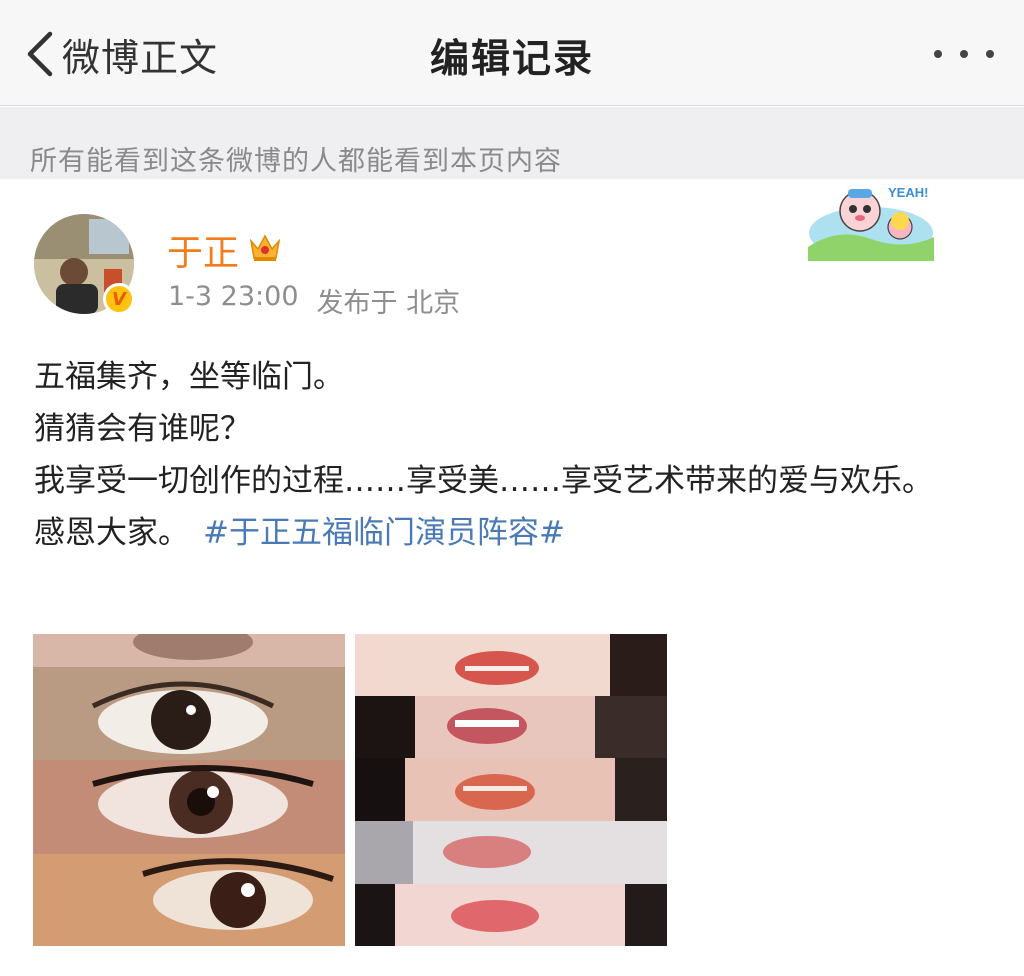 The width and height of the screenshot is (1024, 976). I want to click on post-meta: 1-3 23:00 发布于 北京, so click(314, 300).